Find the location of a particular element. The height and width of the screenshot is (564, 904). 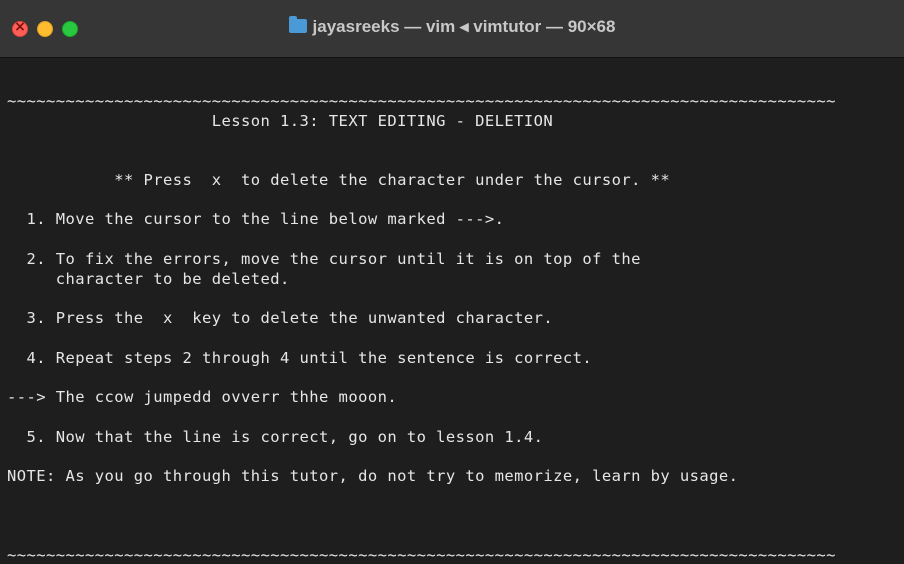

step-2-line-2: character to be deleted. is located at coordinates (148, 279).